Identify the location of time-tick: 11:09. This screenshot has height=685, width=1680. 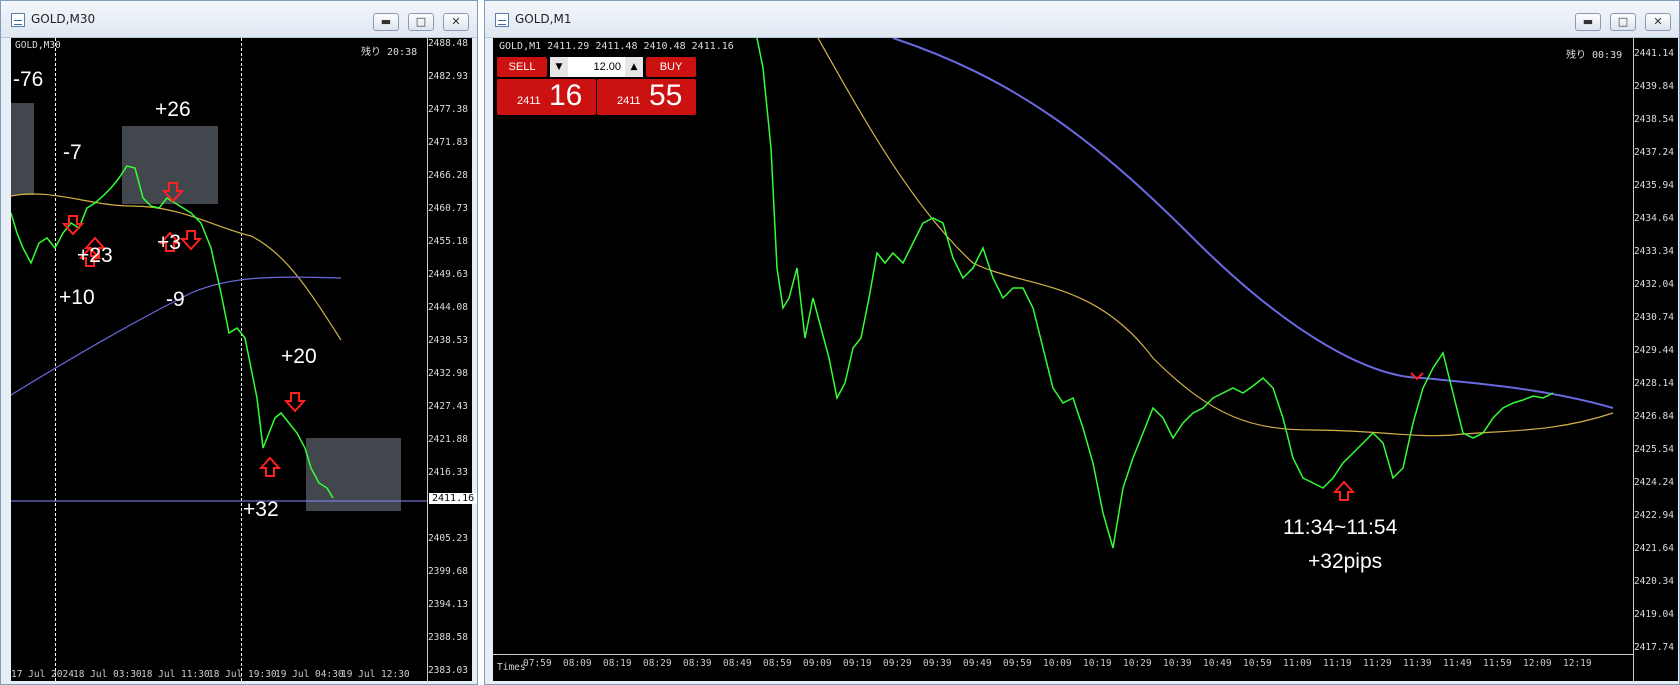
(1297, 663).